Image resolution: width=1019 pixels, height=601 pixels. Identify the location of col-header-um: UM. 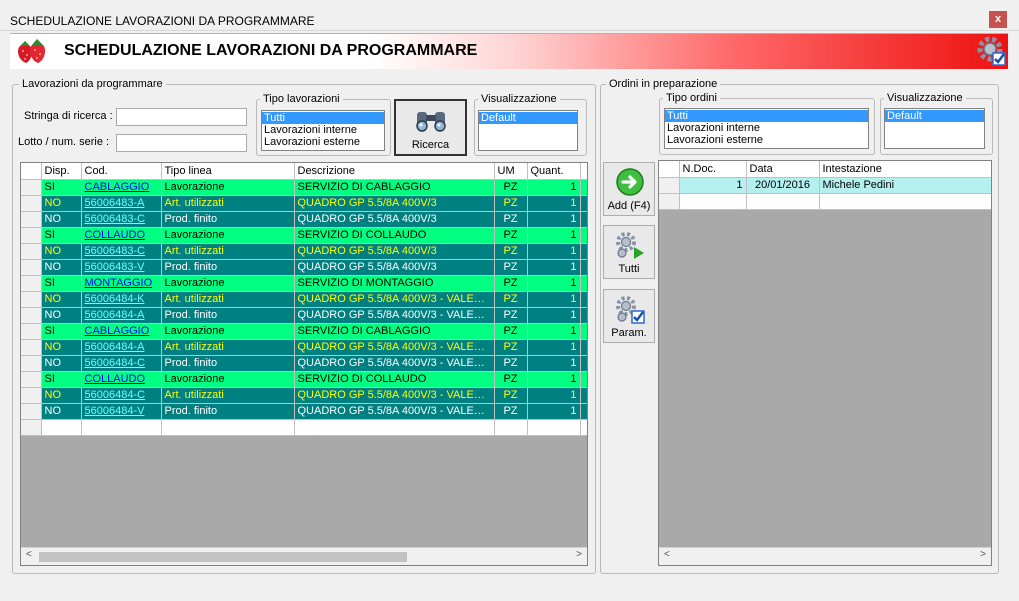
(511, 171).